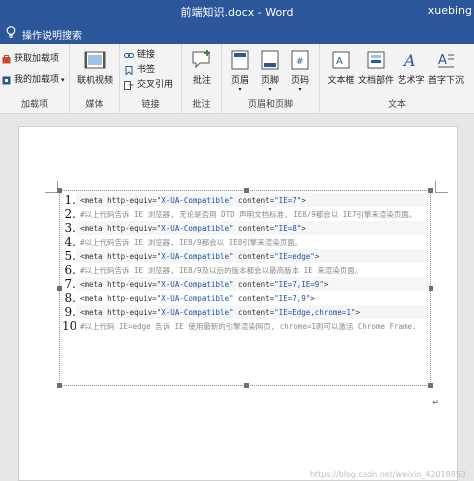 The width and height of the screenshot is (474, 481). Describe the element at coordinates (70, 242) in the screenshot. I see `line-number: 4.` at that location.